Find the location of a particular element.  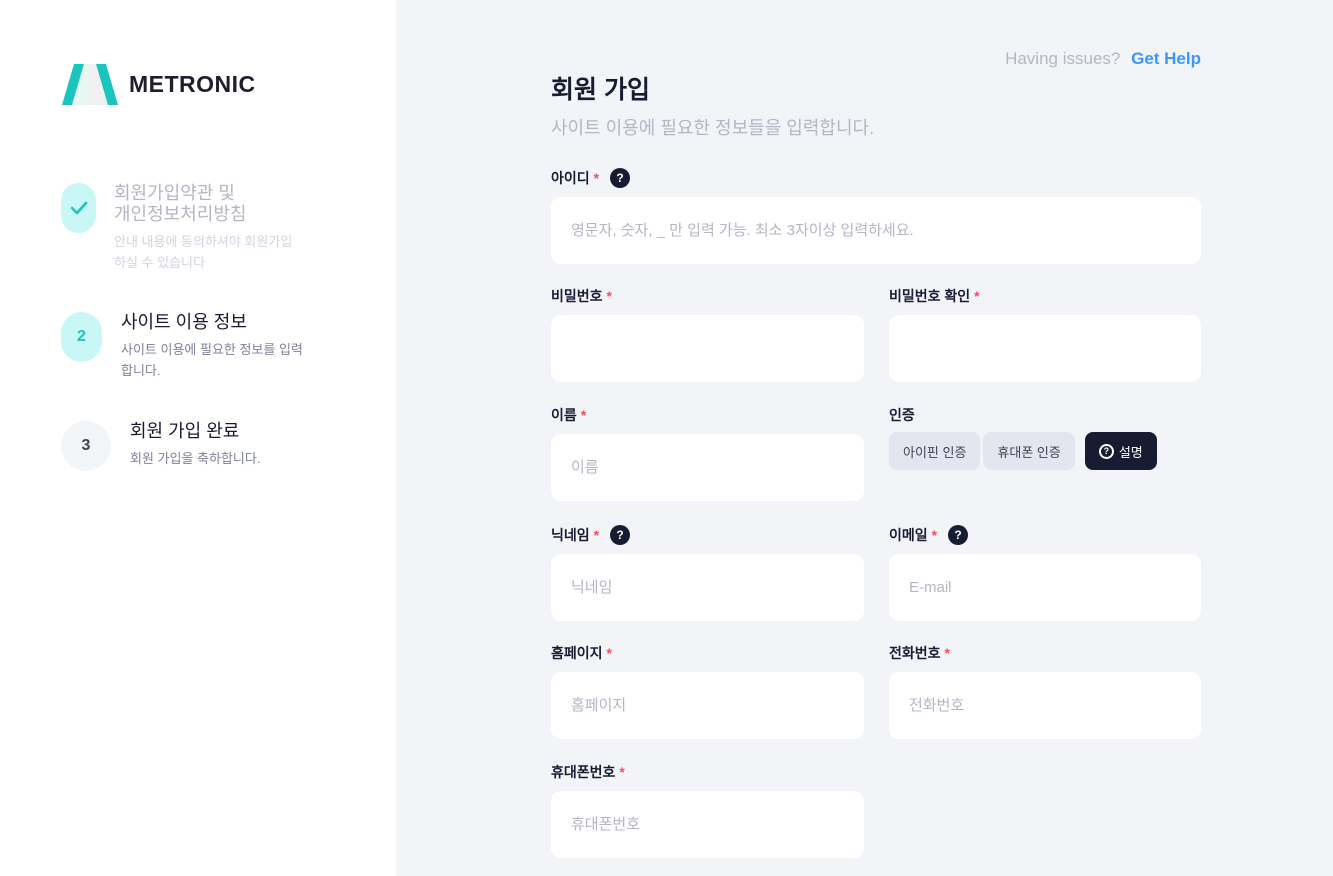

label-text: 이름 is located at coordinates (564, 415).